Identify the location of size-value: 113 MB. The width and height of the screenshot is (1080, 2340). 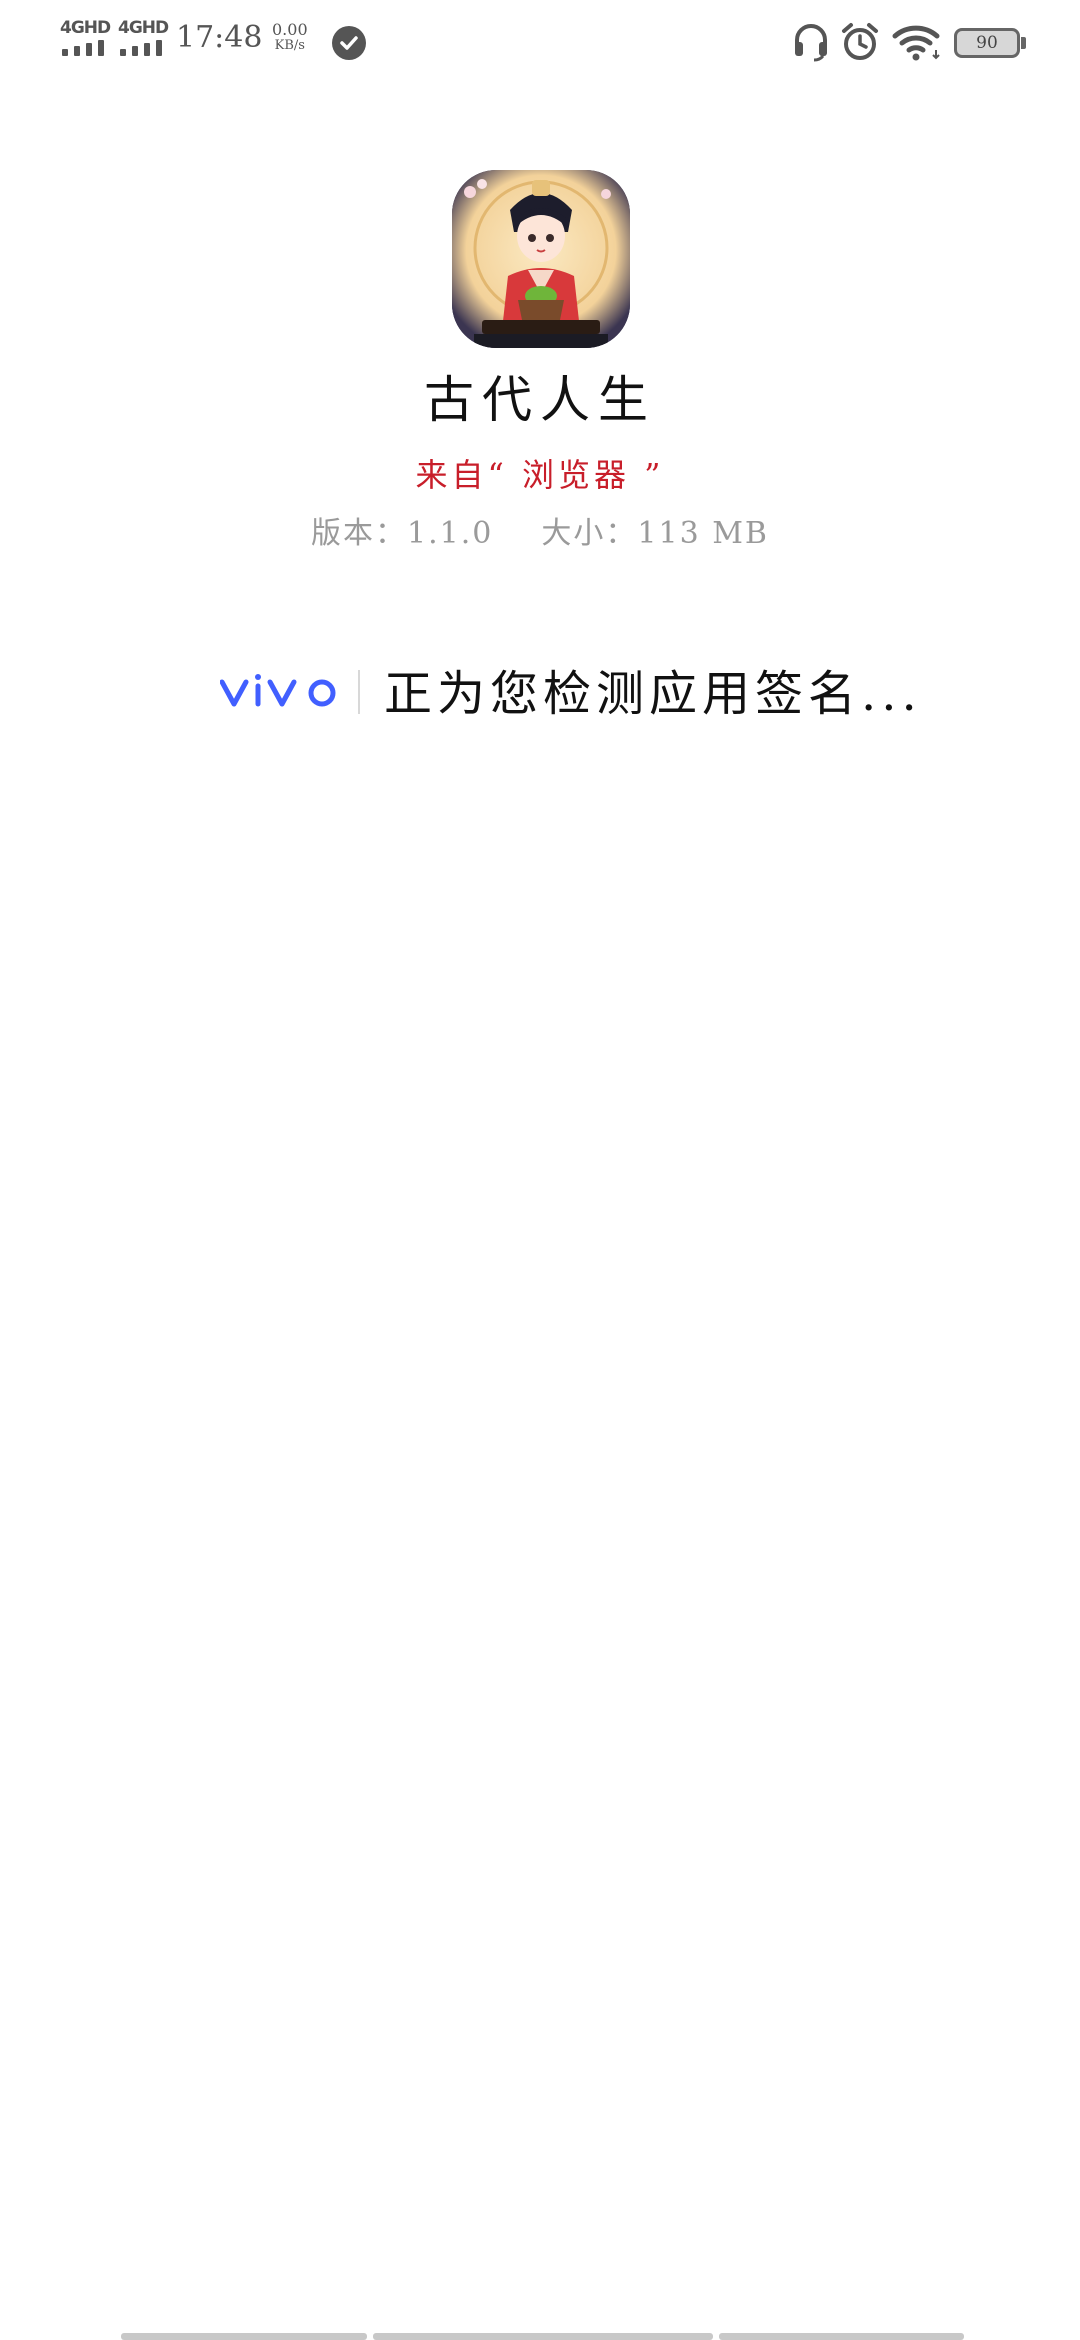
(703, 533).